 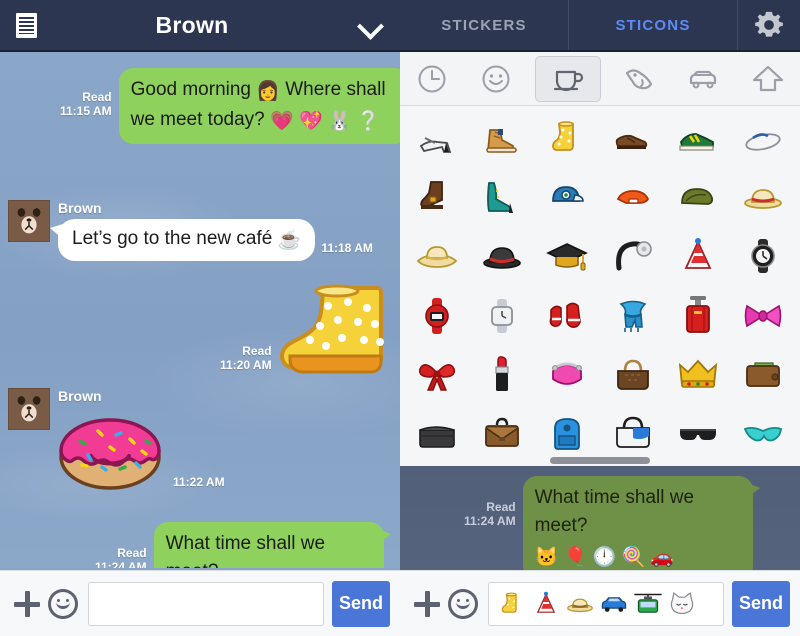 What do you see at coordinates (567, 434) in the screenshot?
I see `sticker-blue-backpack` at bounding box center [567, 434].